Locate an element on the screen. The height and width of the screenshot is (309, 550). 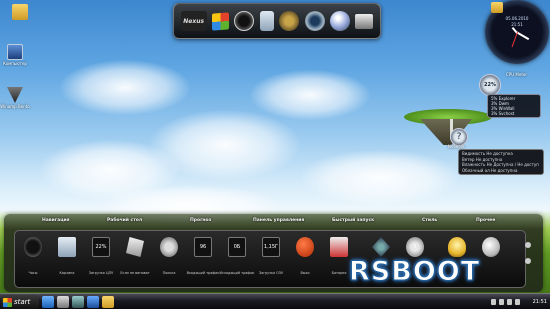
tile-label: Часы is located at coordinates (33, 273).